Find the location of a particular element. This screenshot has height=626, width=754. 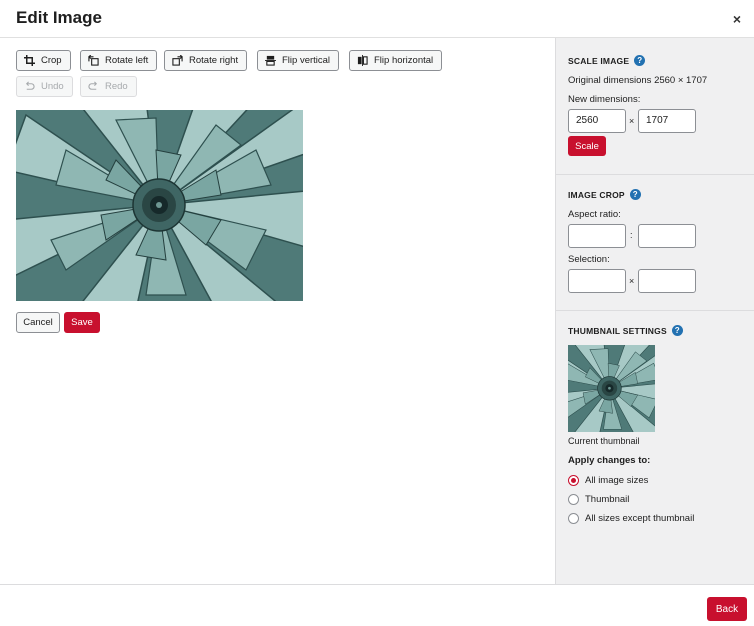

selection-label: Selection: is located at coordinates (589, 259).